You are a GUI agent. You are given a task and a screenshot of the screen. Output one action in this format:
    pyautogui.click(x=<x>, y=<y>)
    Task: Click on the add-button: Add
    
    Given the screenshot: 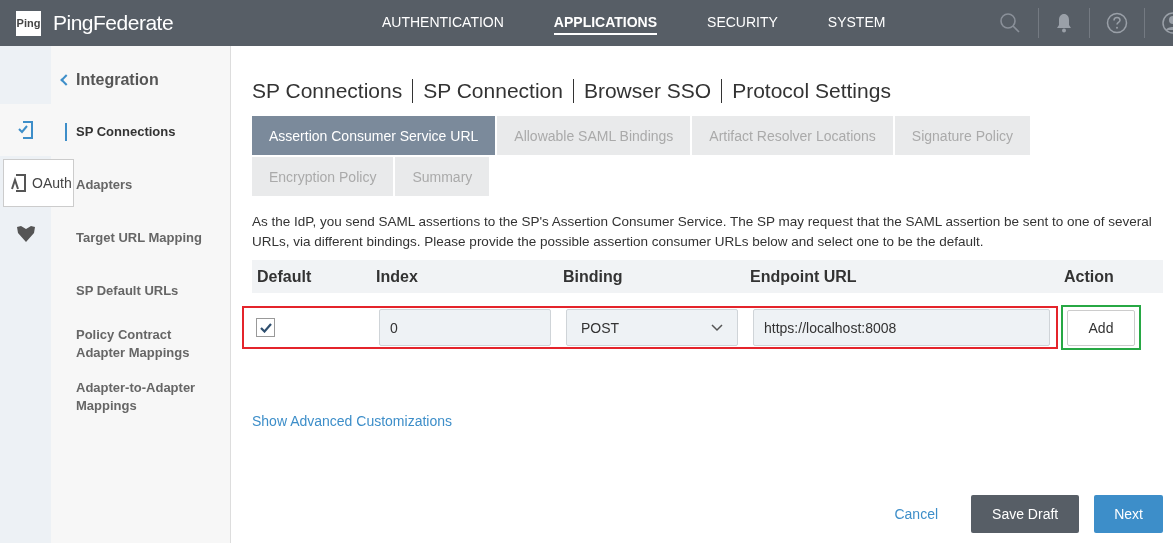 What is the action you would take?
    pyautogui.click(x=1101, y=327)
    